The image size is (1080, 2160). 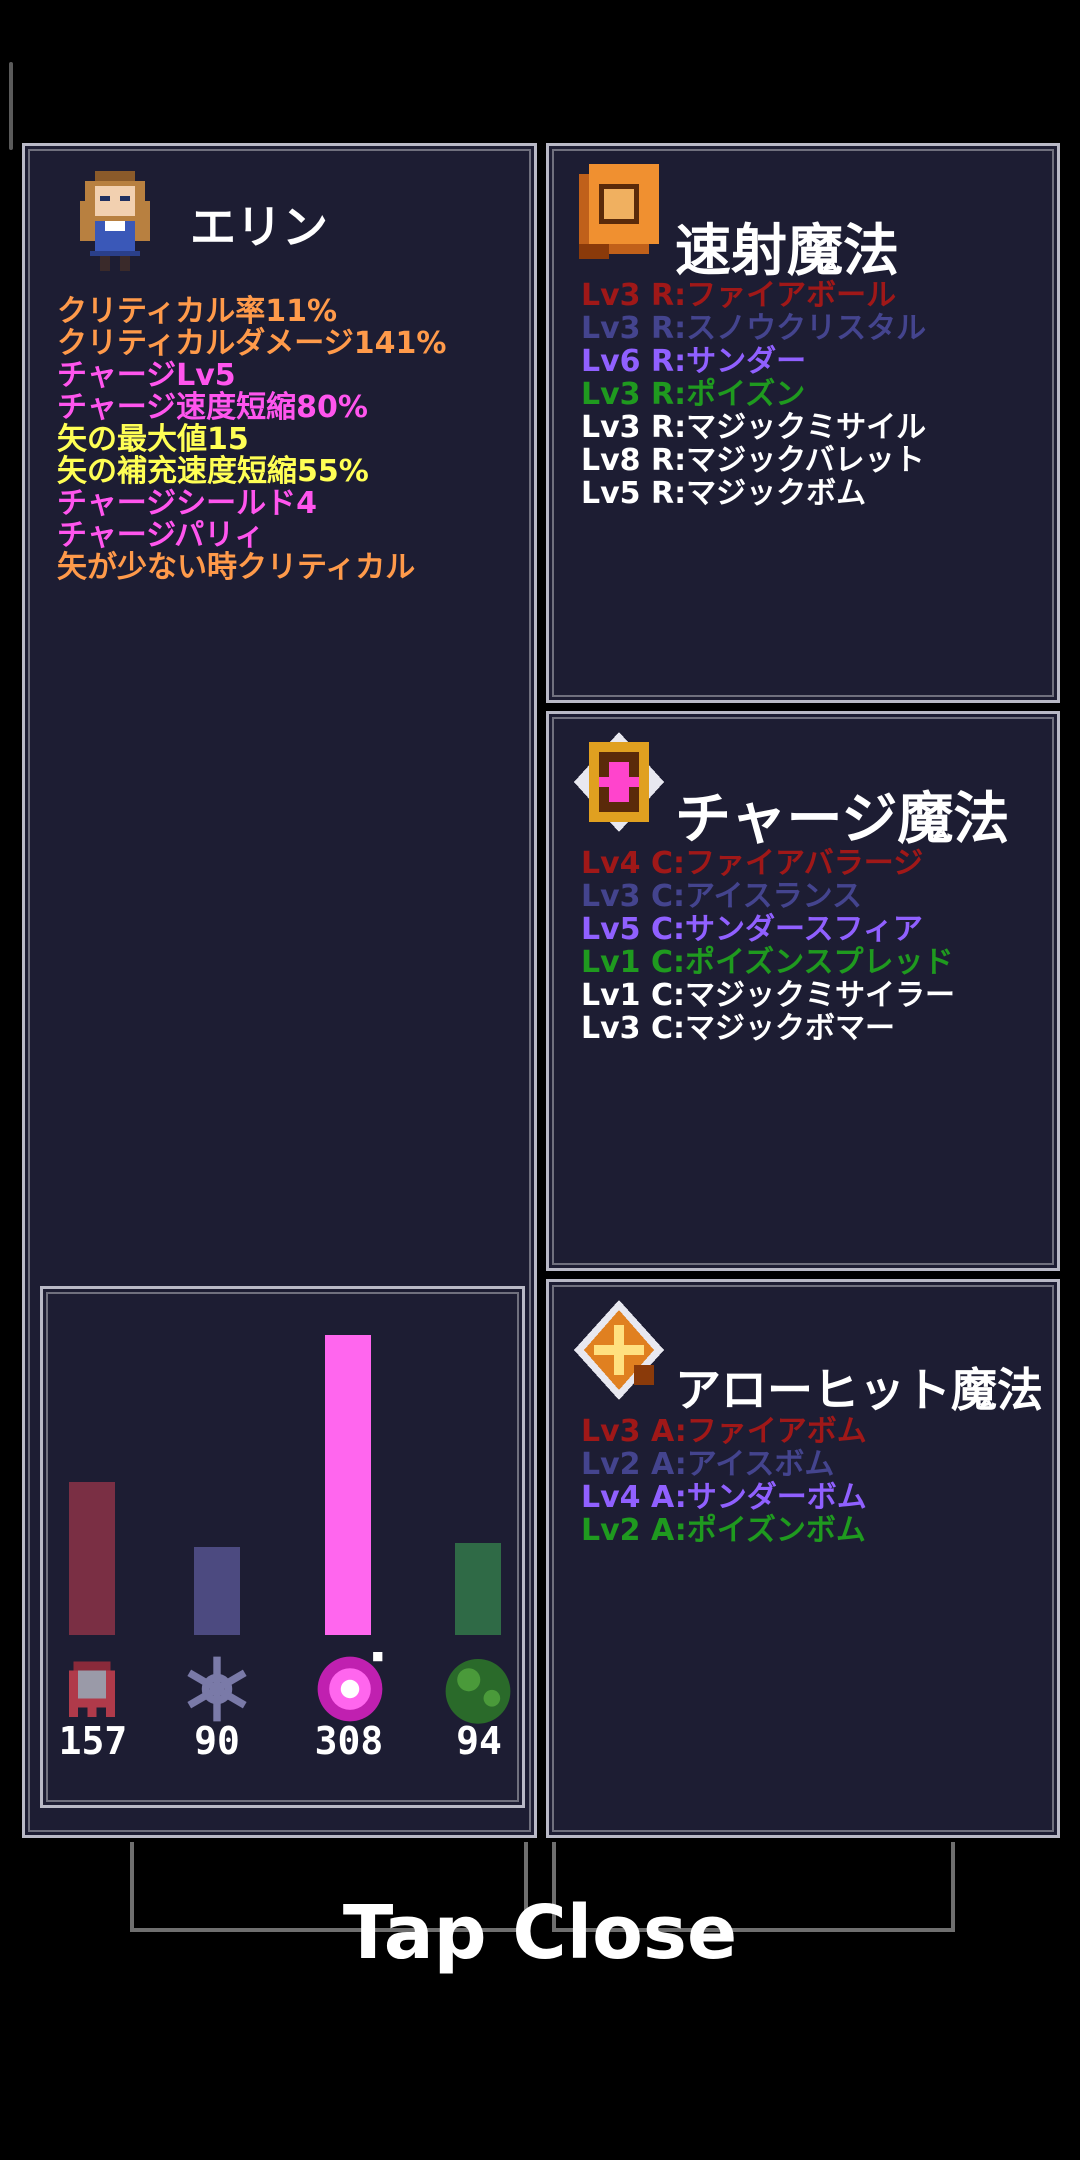 I want to click on character-name: エリン, so click(x=259, y=227).